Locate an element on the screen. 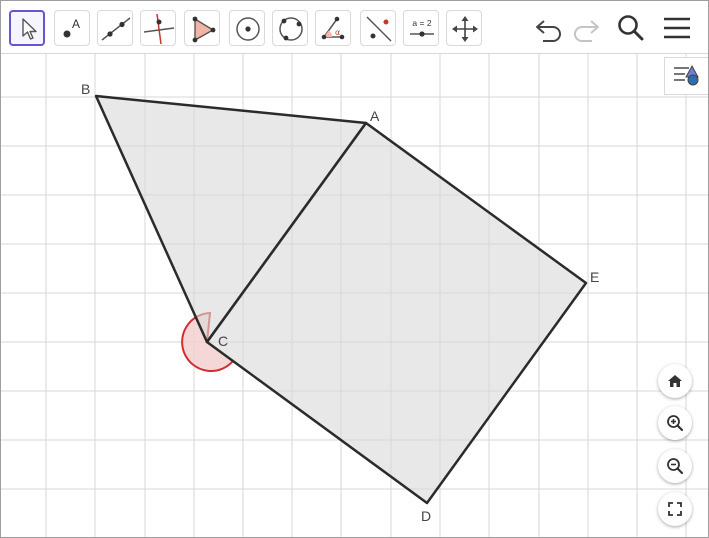 This screenshot has height=538, width=709. zoom-out-button is located at coordinates (675, 466).